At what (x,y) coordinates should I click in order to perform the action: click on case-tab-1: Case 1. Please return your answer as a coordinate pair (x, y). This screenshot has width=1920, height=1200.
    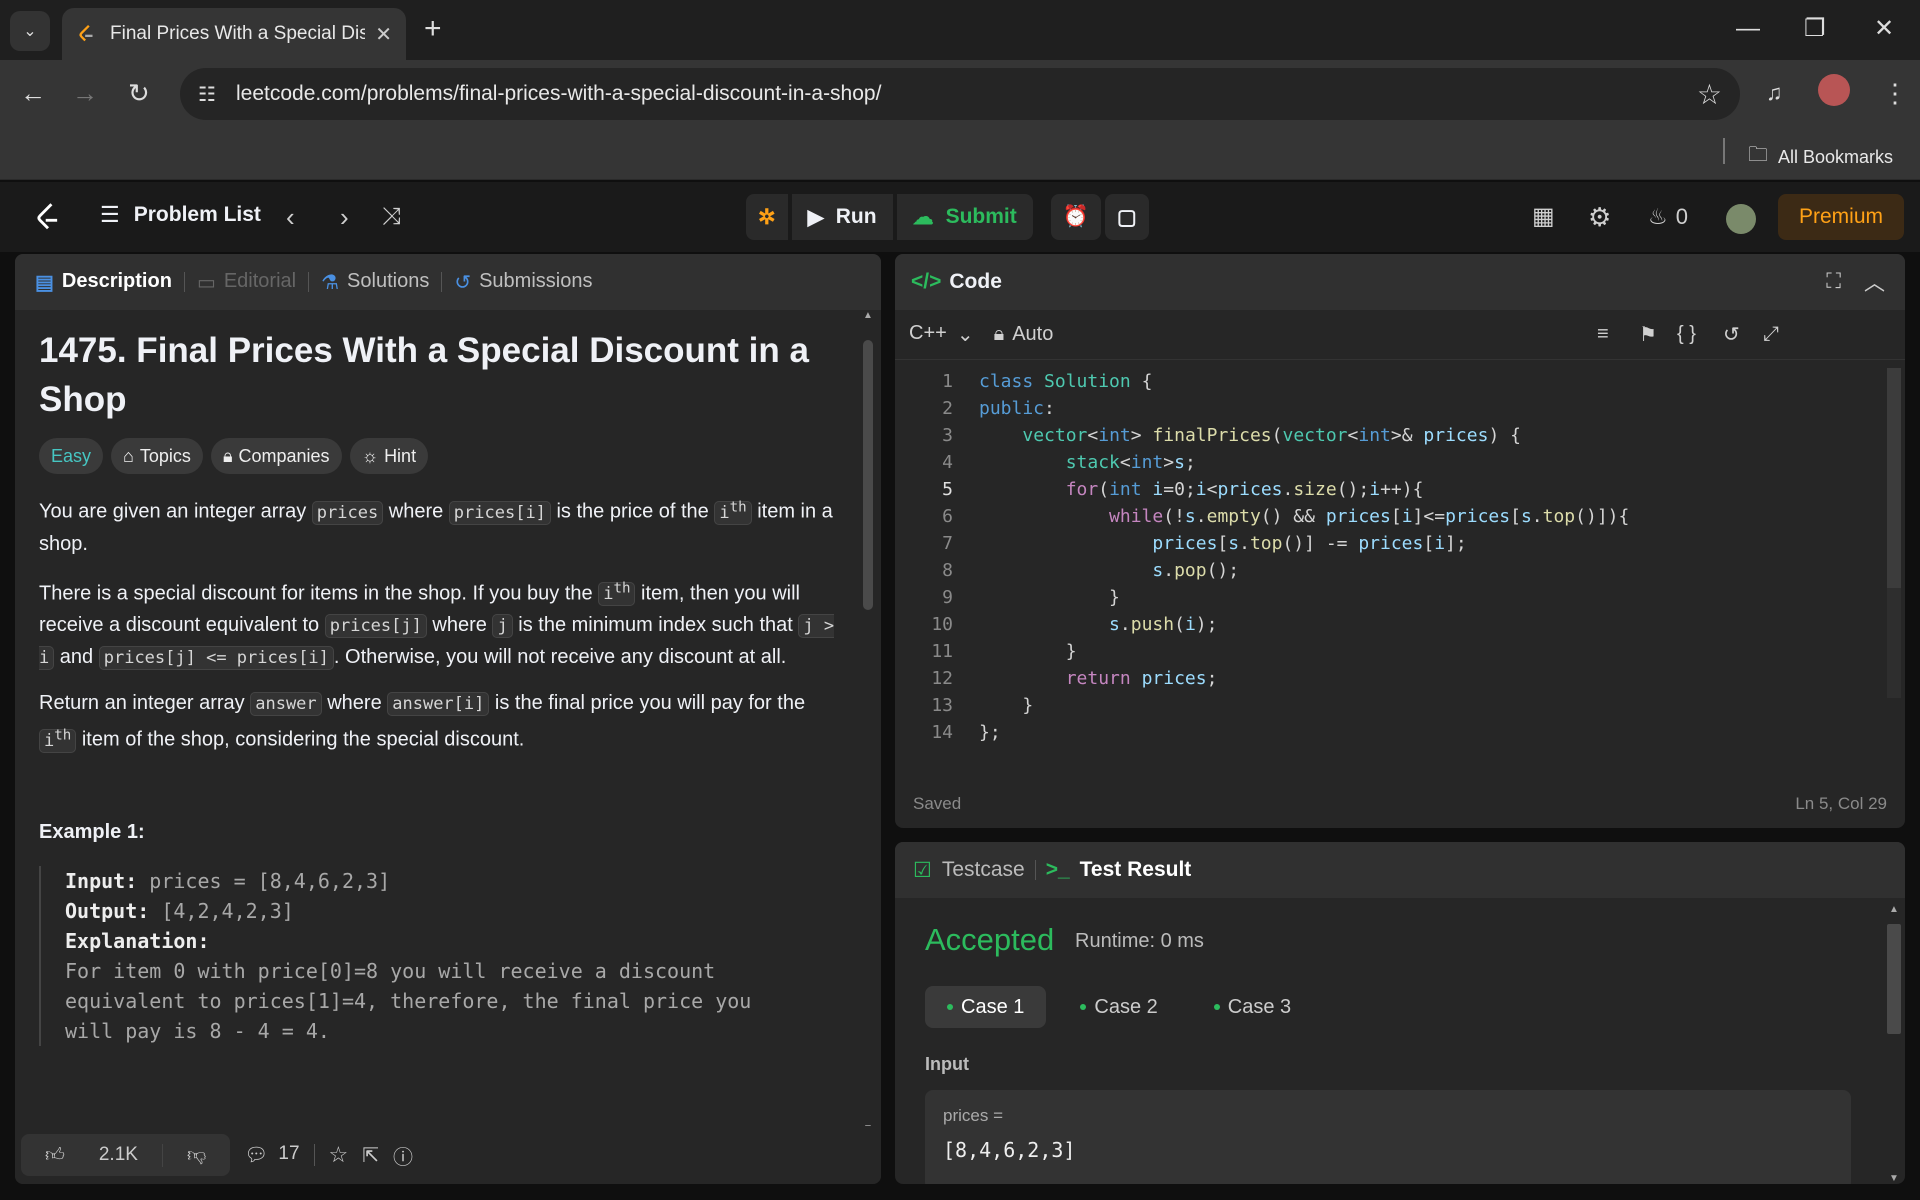
    Looking at the image, I should click on (986, 1007).